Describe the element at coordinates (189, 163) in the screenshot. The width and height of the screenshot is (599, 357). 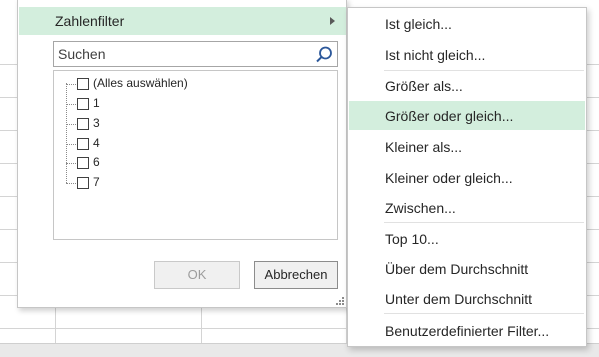
I see `list-item: 6` at that location.